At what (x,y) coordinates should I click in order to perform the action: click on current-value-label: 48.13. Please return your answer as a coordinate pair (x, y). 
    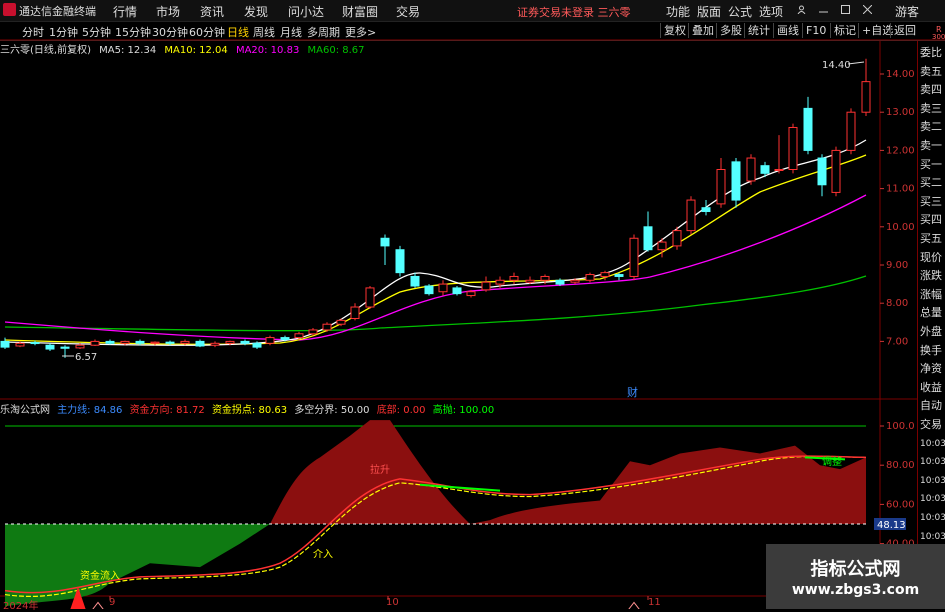
    Looking at the image, I should click on (891, 525).